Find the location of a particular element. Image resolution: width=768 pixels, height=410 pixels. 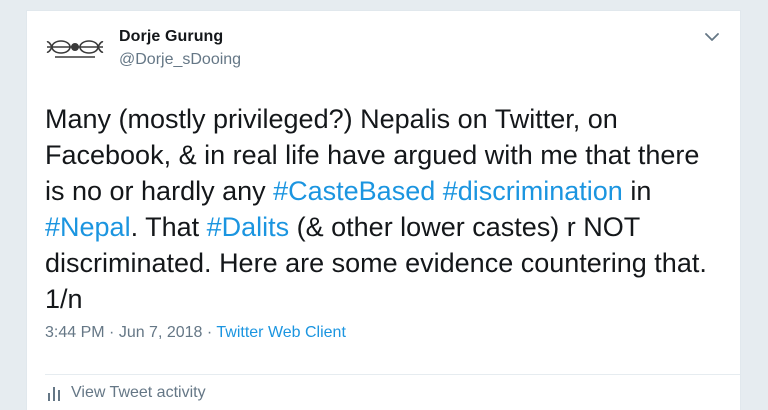

author-name: Dorje Gurung is located at coordinates (171, 37).